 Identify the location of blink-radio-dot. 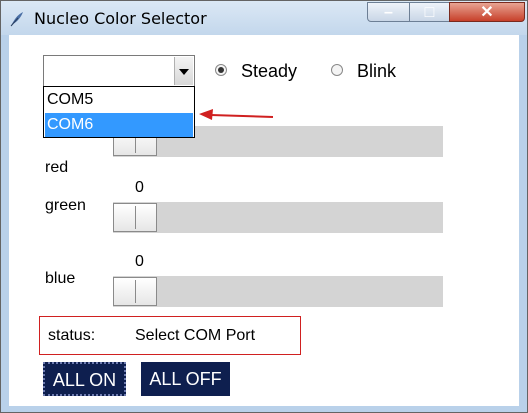
(337, 70).